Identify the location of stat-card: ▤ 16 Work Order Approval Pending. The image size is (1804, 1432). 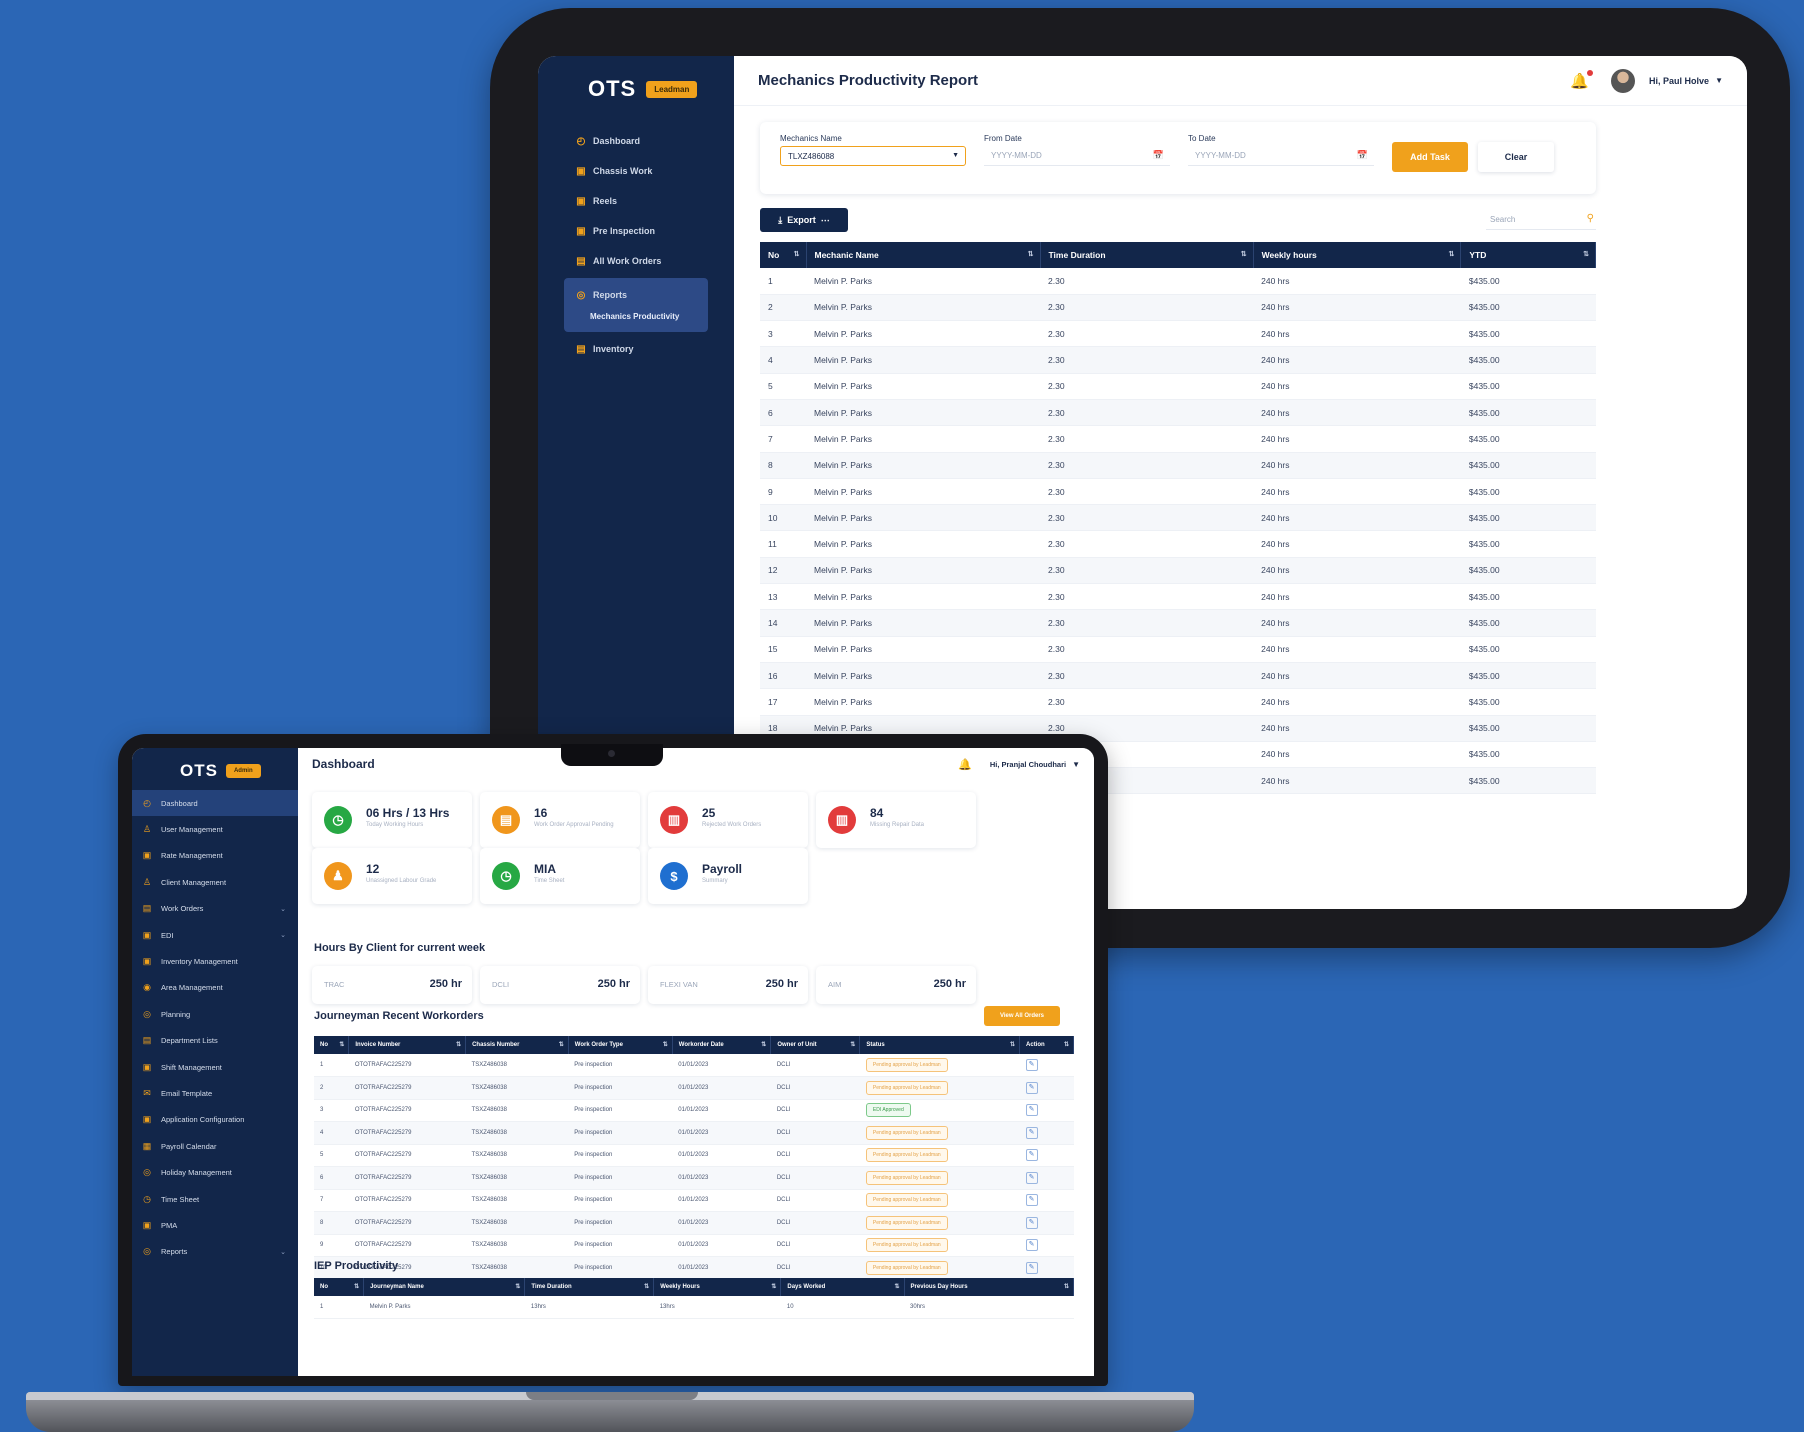
(560, 820).